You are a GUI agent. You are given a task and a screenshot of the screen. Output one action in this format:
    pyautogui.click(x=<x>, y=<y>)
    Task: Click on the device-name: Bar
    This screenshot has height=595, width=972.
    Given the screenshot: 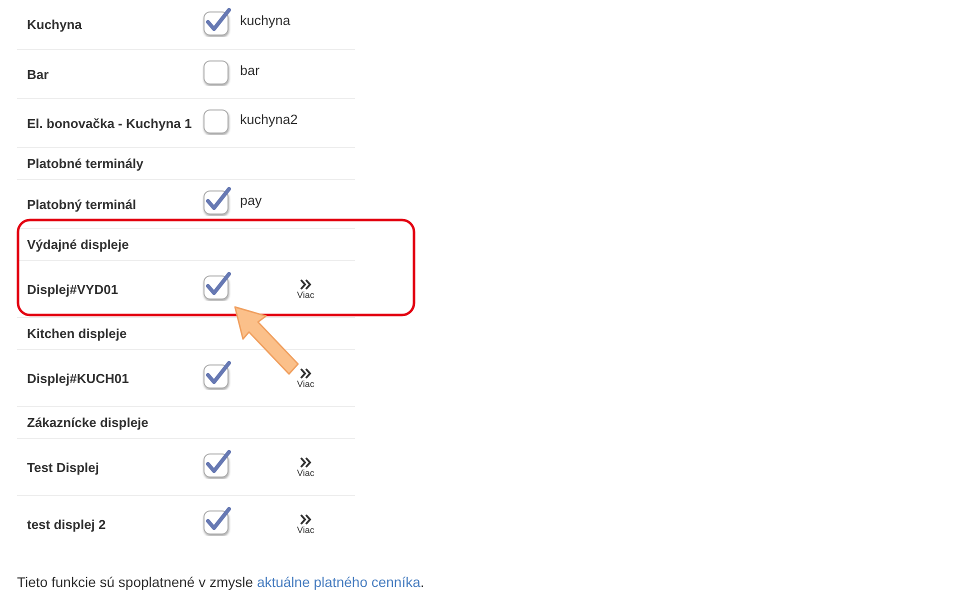 What is the action you would take?
    pyautogui.click(x=38, y=74)
    